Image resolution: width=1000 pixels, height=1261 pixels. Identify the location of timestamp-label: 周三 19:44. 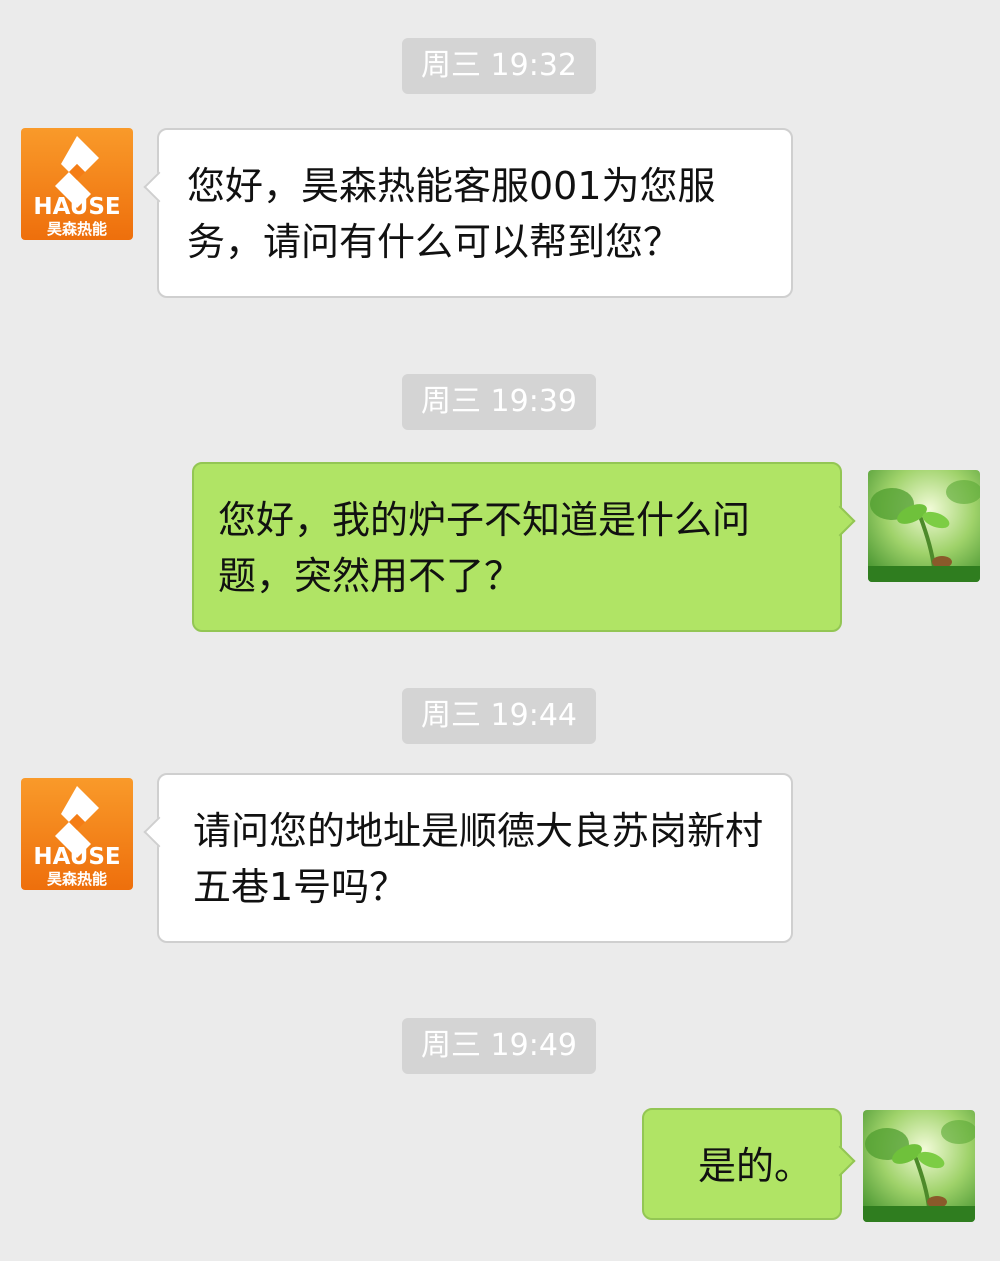
(499, 716).